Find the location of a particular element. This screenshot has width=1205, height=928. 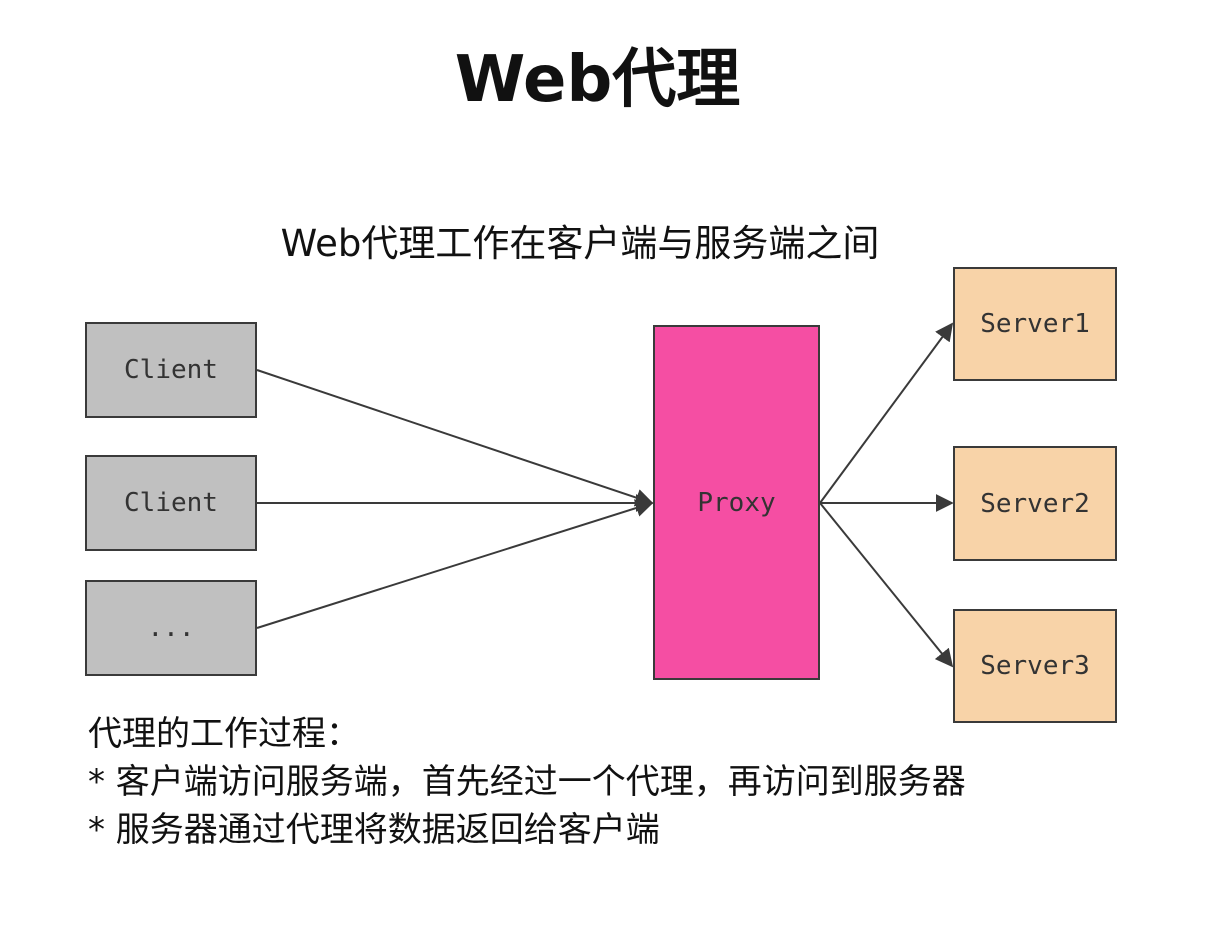

proxy-label: Proxy is located at coordinates (736, 502).